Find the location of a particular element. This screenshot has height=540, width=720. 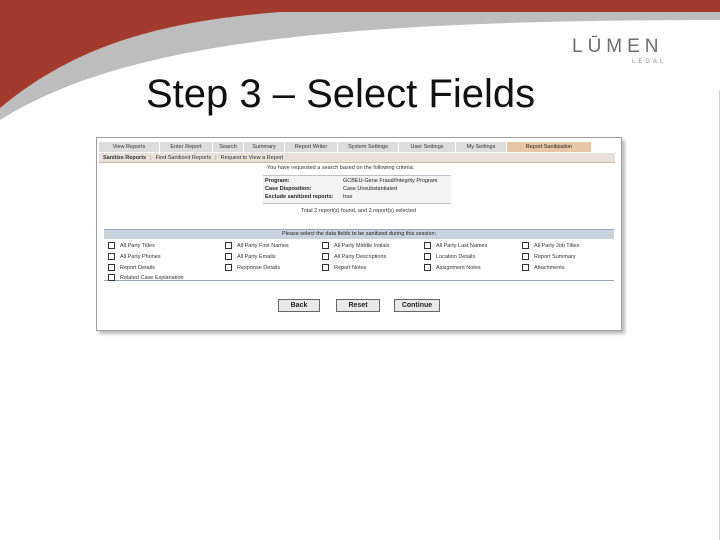

criteria-value: GCBEU-Gene Fraud/Integrity Program is located at coordinates (390, 181).